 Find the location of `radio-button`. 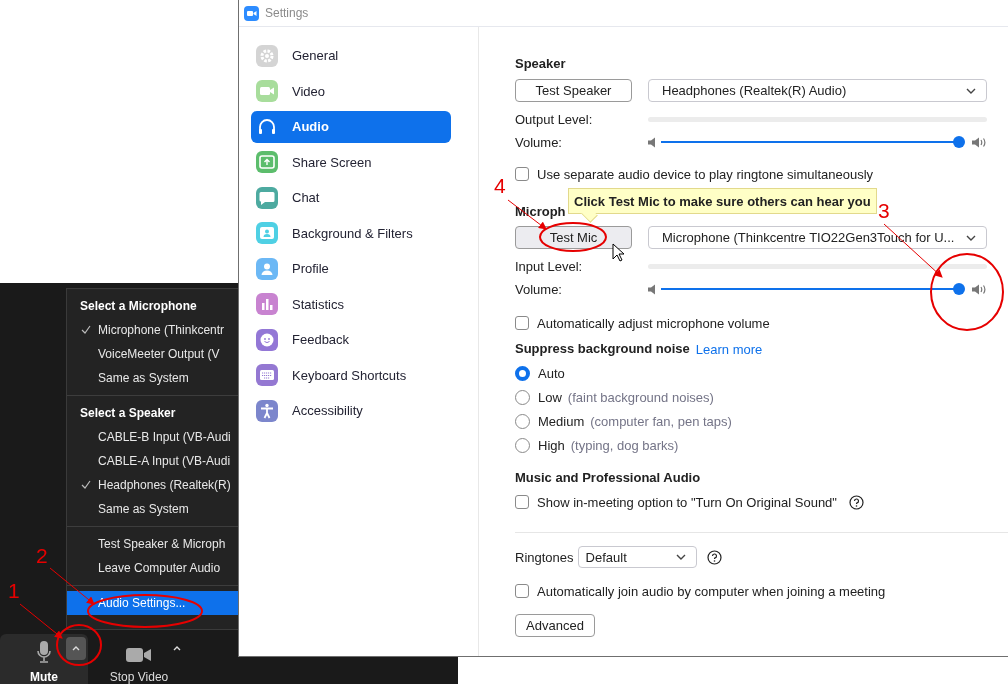

radio-button is located at coordinates (522, 373).